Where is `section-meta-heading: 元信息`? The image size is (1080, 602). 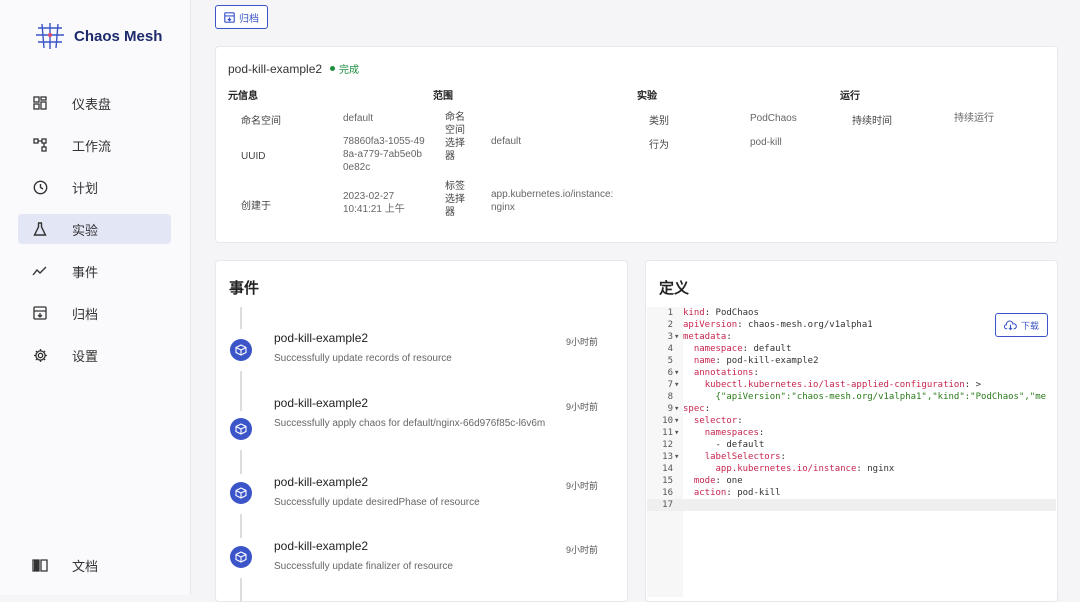 section-meta-heading: 元信息 is located at coordinates (243, 96).